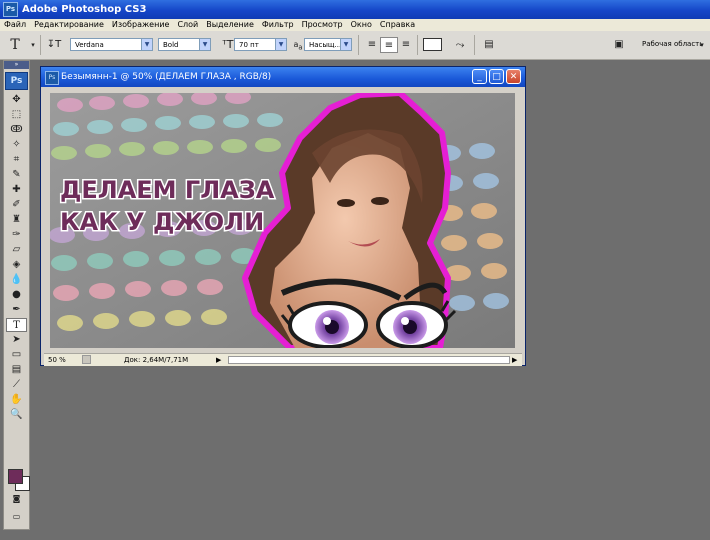  I want to click on align-right-icon: ≡, so click(406, 45).